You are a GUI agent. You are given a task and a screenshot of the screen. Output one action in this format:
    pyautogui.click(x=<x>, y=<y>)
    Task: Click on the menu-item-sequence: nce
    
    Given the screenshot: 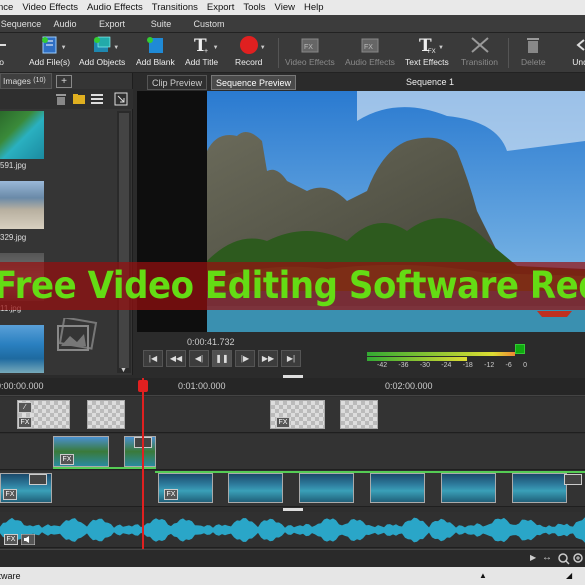 What is the action you would take?
    pyautogui.click(x=6, y=7)
    